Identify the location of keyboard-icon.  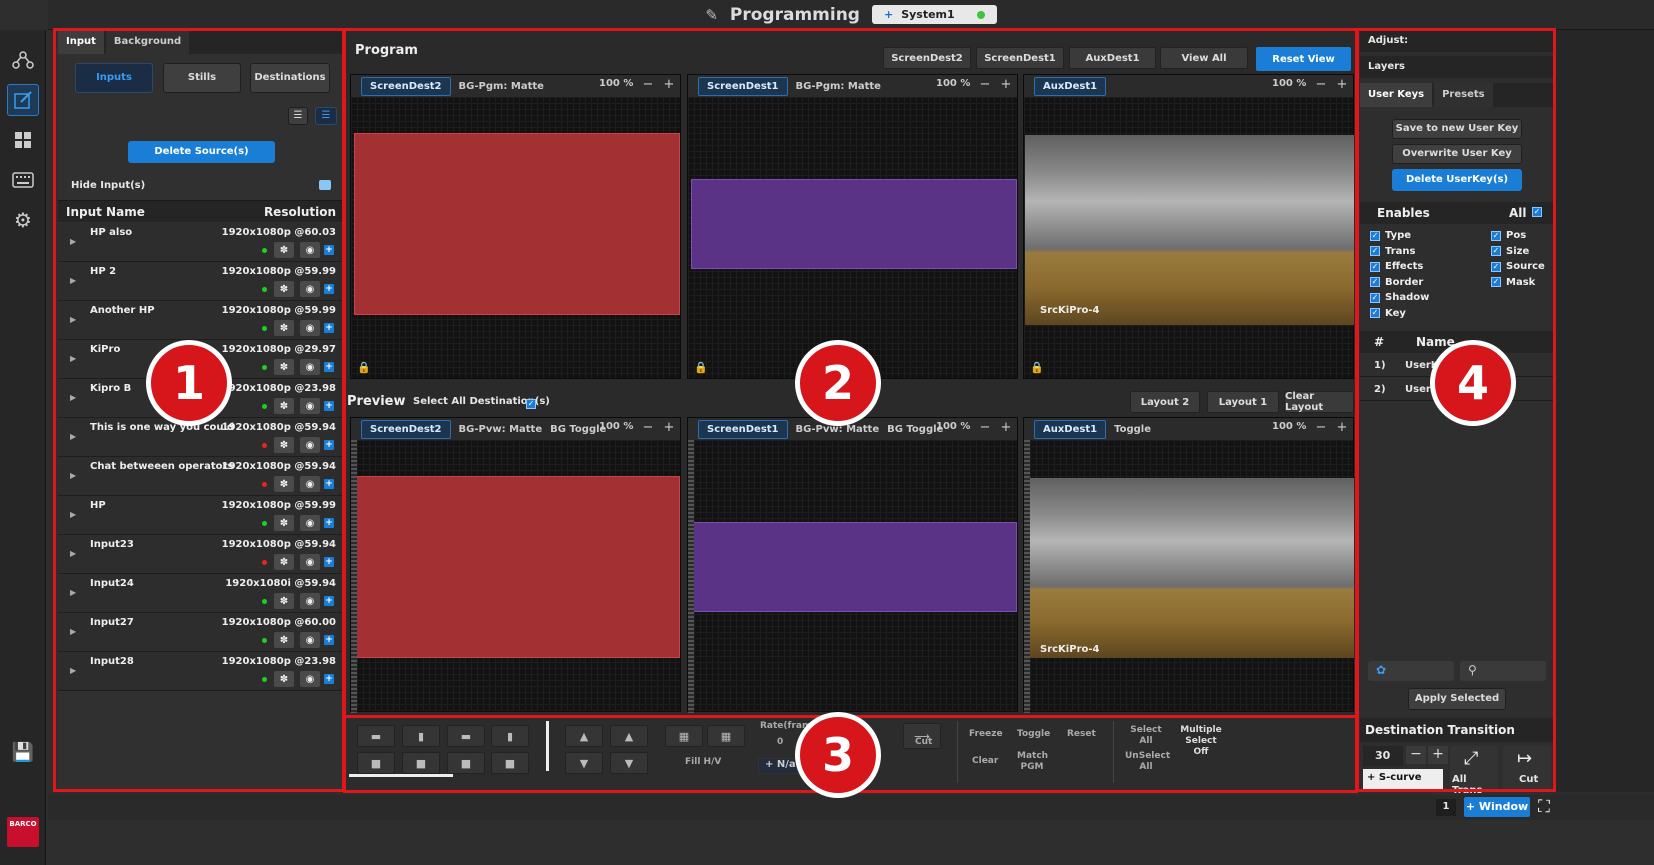
(23, 180).